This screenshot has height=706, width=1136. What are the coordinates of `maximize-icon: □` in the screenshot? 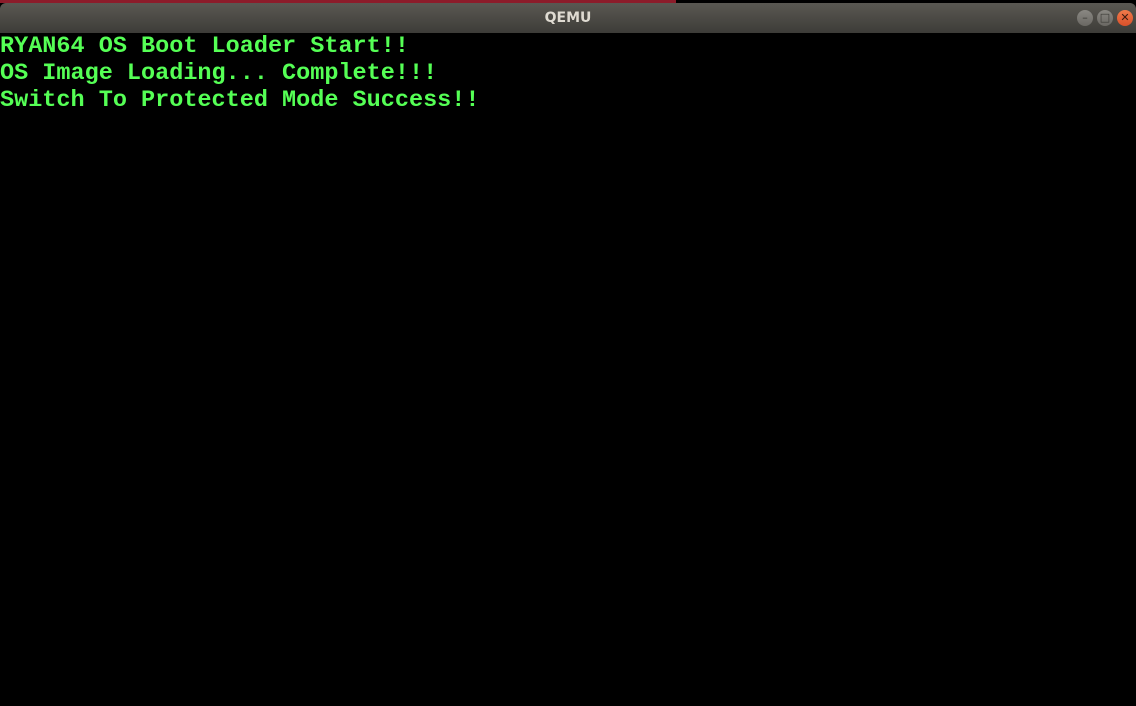 It's located at (1105, 17).